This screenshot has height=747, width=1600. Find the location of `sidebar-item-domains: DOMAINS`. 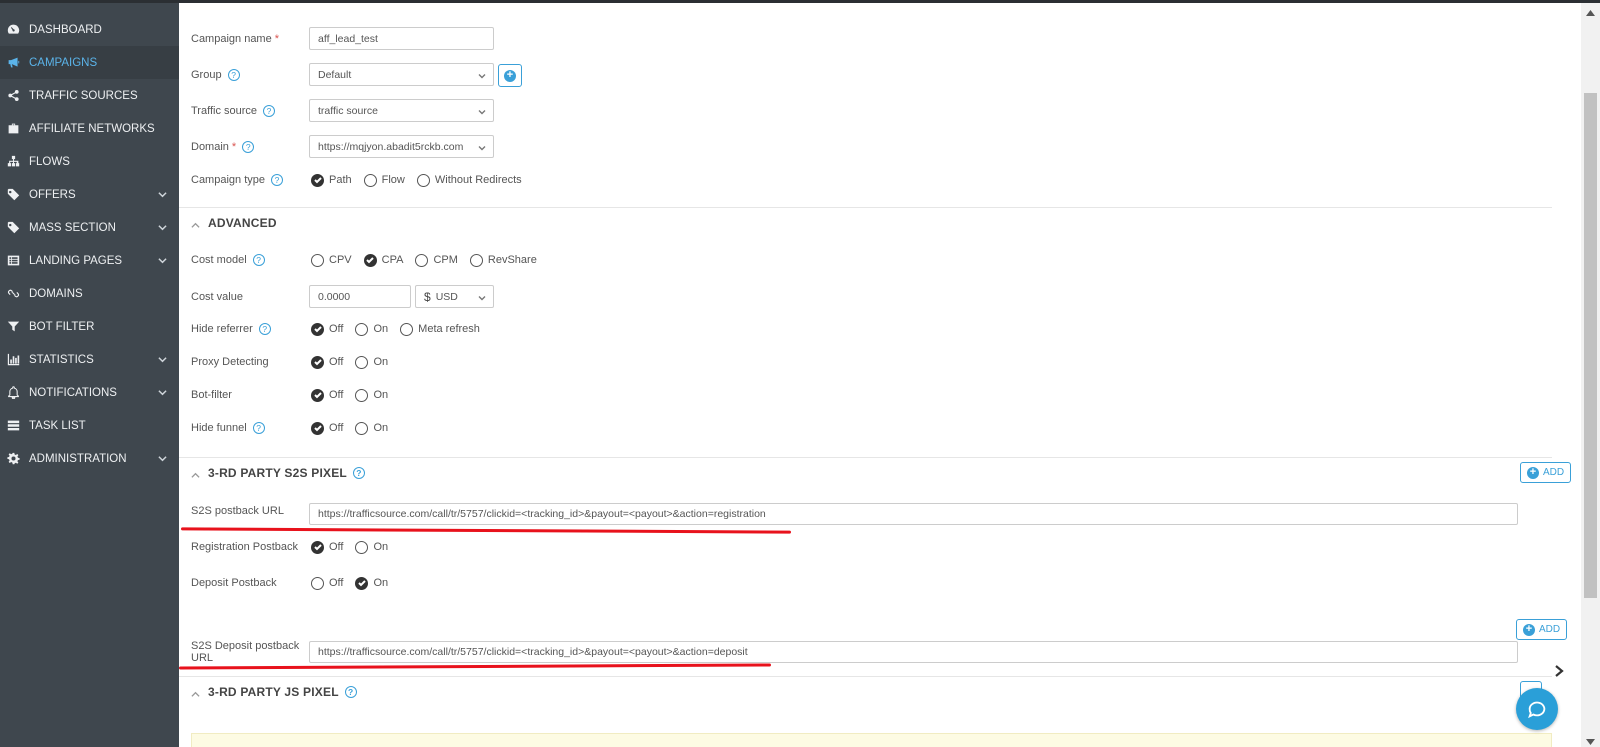

sidebar-item-domains: DOMAINS is located at coordinates (89, 293).